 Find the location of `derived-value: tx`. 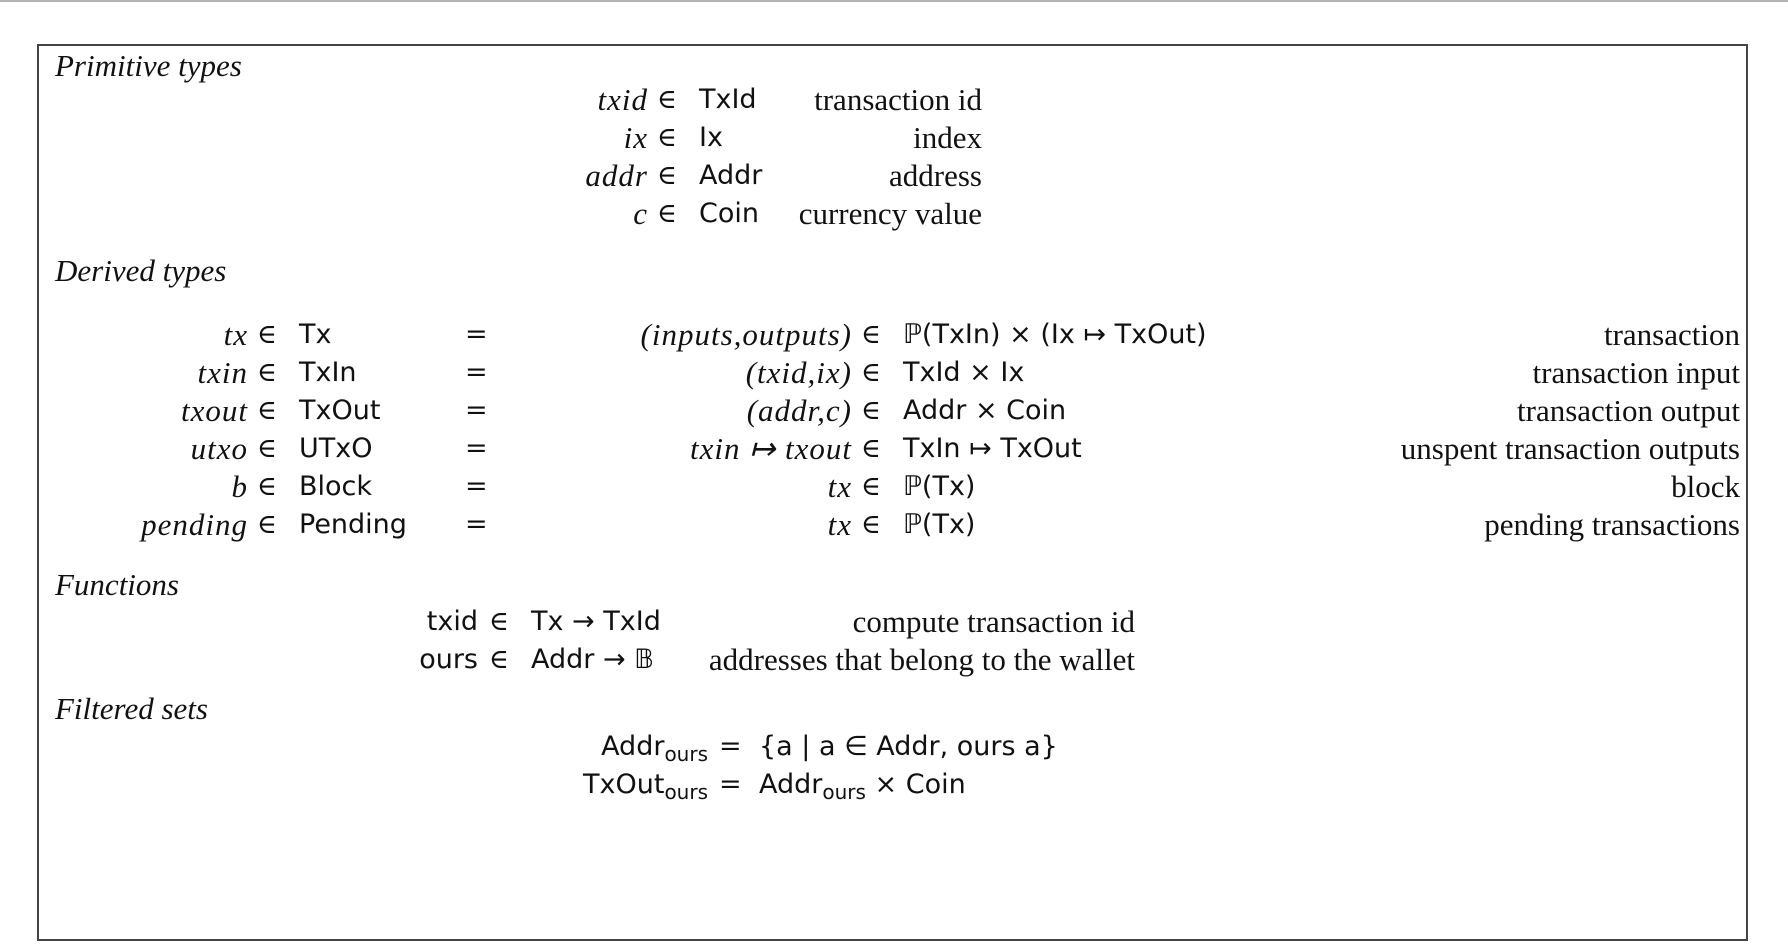

derived-value: tx is located at coordinates (839, 524).